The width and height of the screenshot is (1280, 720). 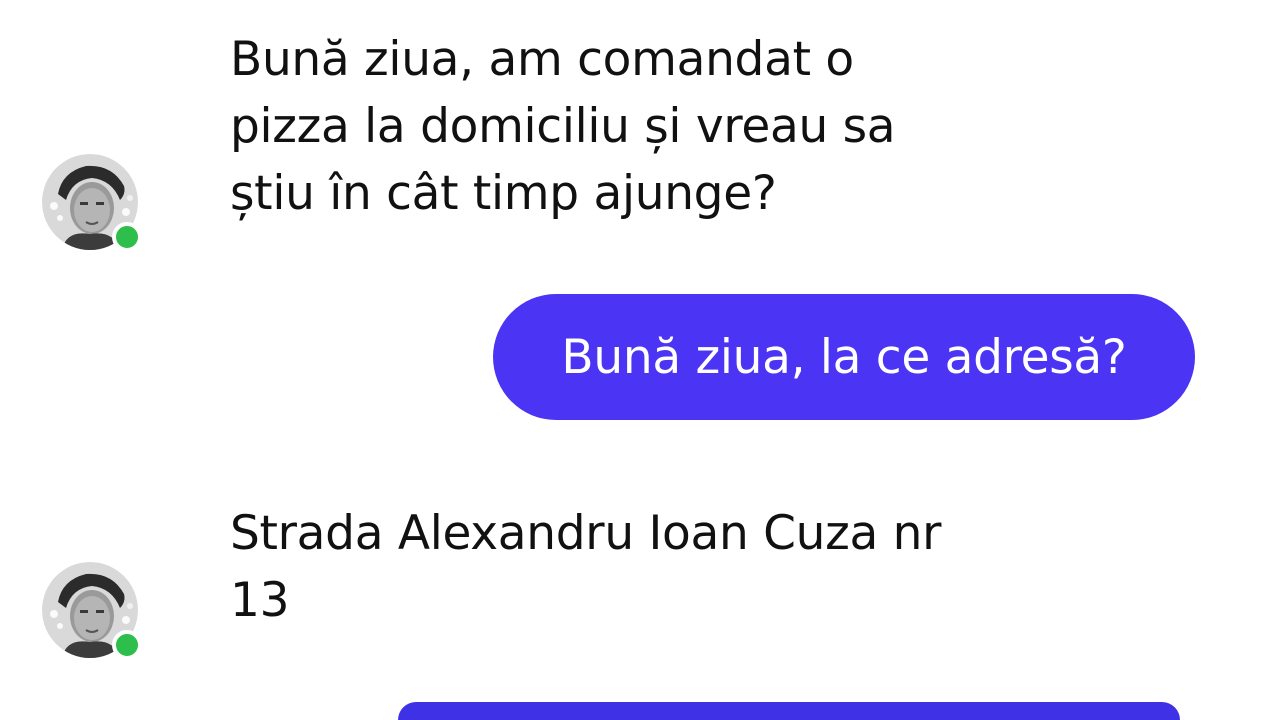 I want to click on outgoing-message-bubble-partial, so click(x=789, y=711).